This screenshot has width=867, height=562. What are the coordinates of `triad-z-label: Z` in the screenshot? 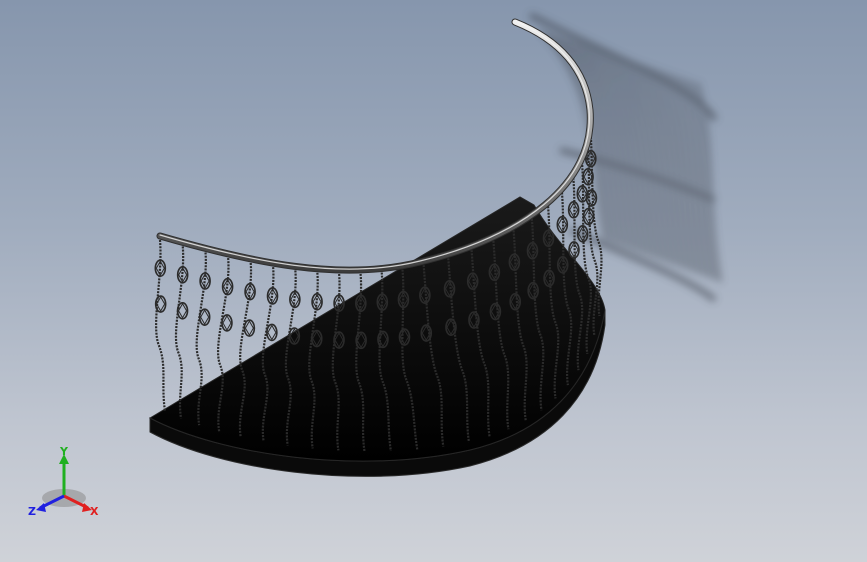 It's located at (32, 511).